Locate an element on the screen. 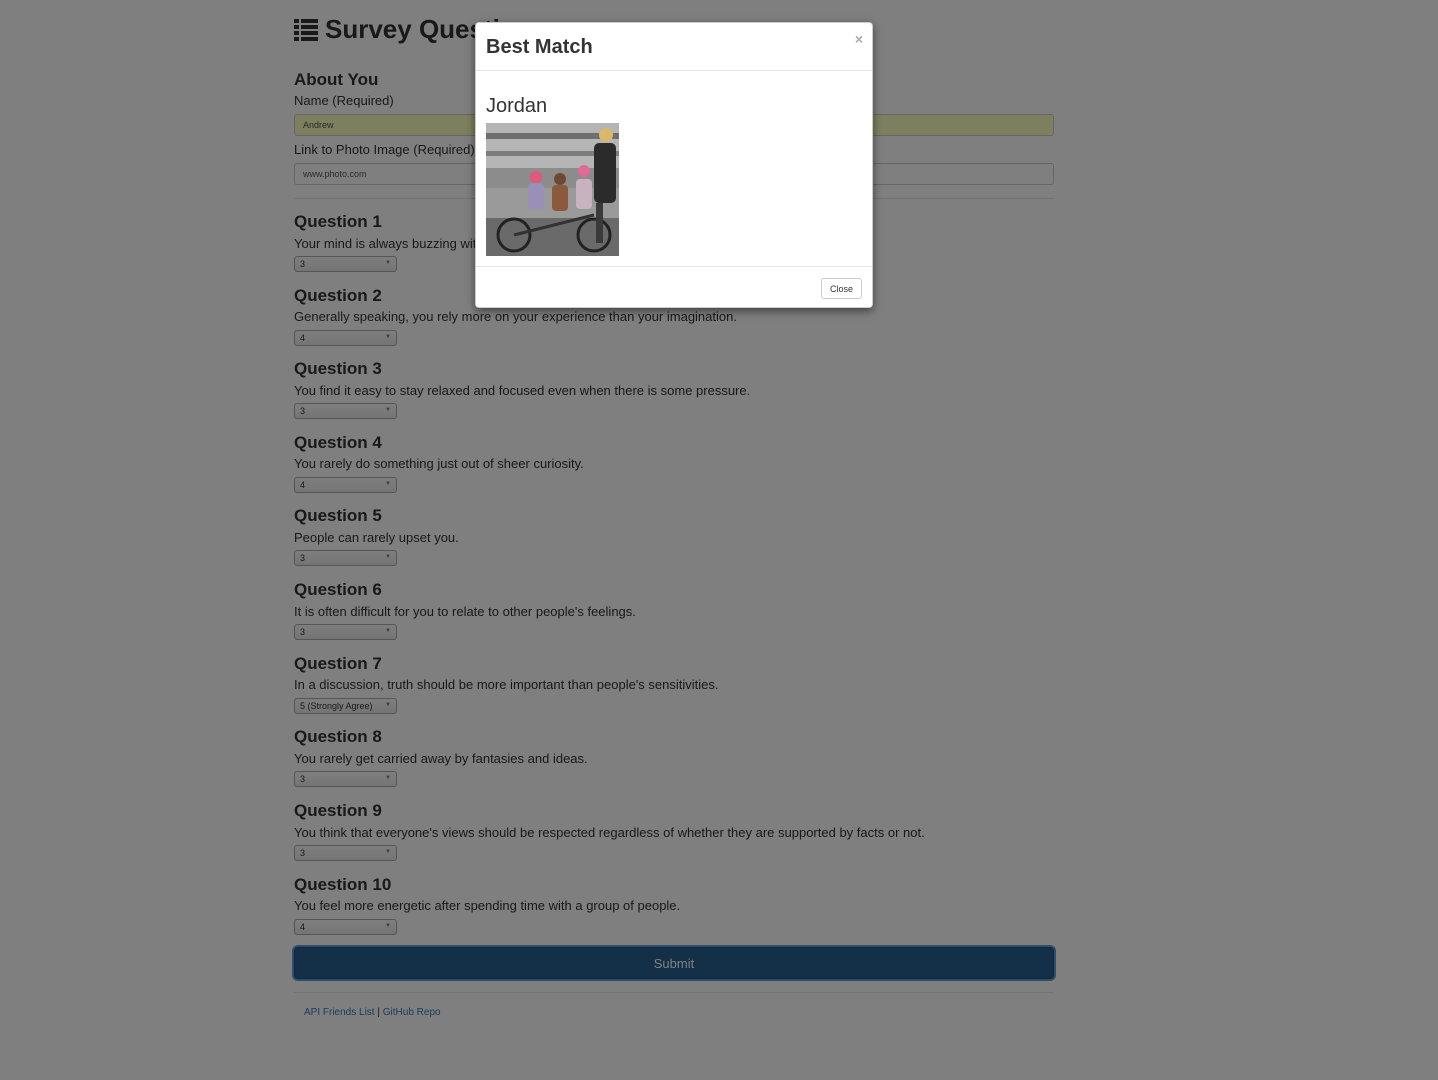 Image resolution: width=1438 pixels, height=1080 pixels. modal-title: Best Match is located at coordinates (539, 47).